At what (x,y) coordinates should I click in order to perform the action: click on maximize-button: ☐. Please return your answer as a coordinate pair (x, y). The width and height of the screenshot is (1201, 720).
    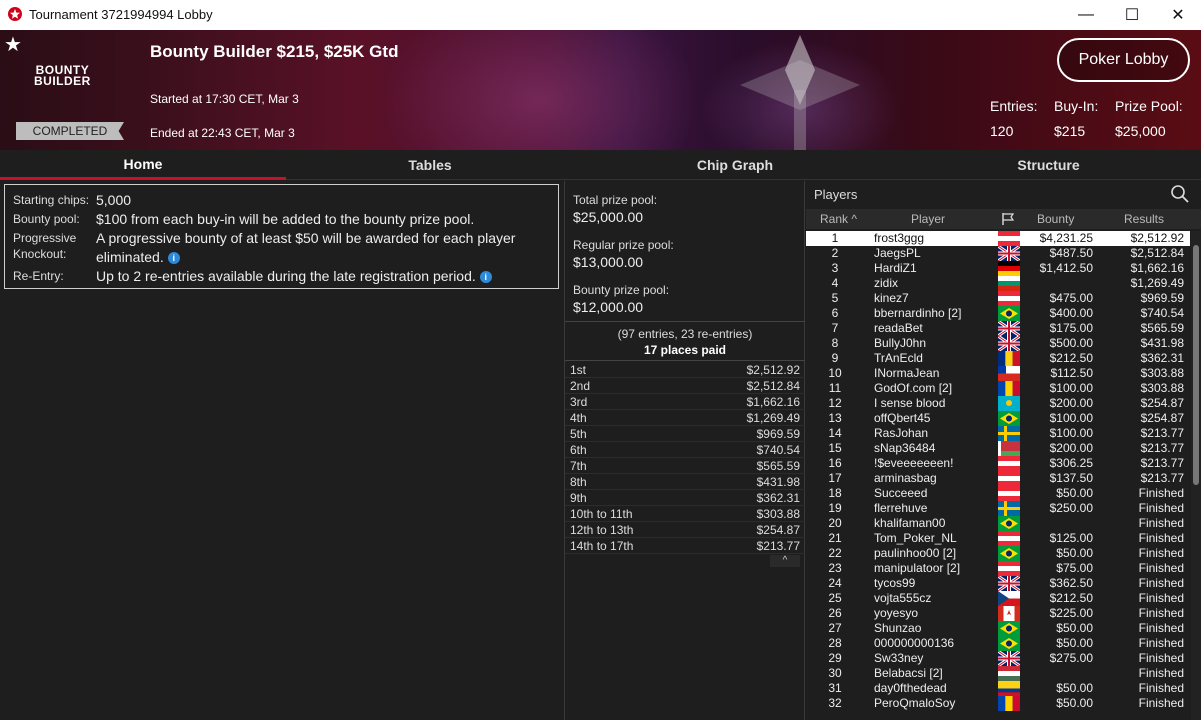
    Looking at the image, I should click on (1132, 15).